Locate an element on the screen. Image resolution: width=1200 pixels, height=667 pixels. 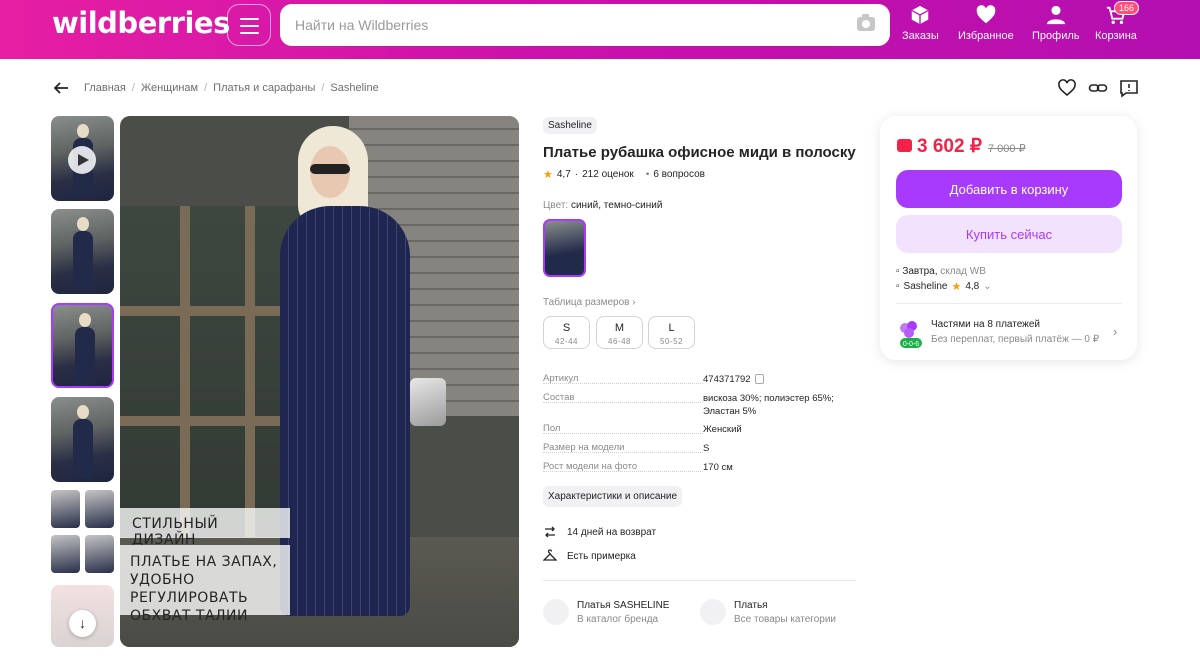
installment-badge: 0-0-6 is located at coordinates (911, 344).